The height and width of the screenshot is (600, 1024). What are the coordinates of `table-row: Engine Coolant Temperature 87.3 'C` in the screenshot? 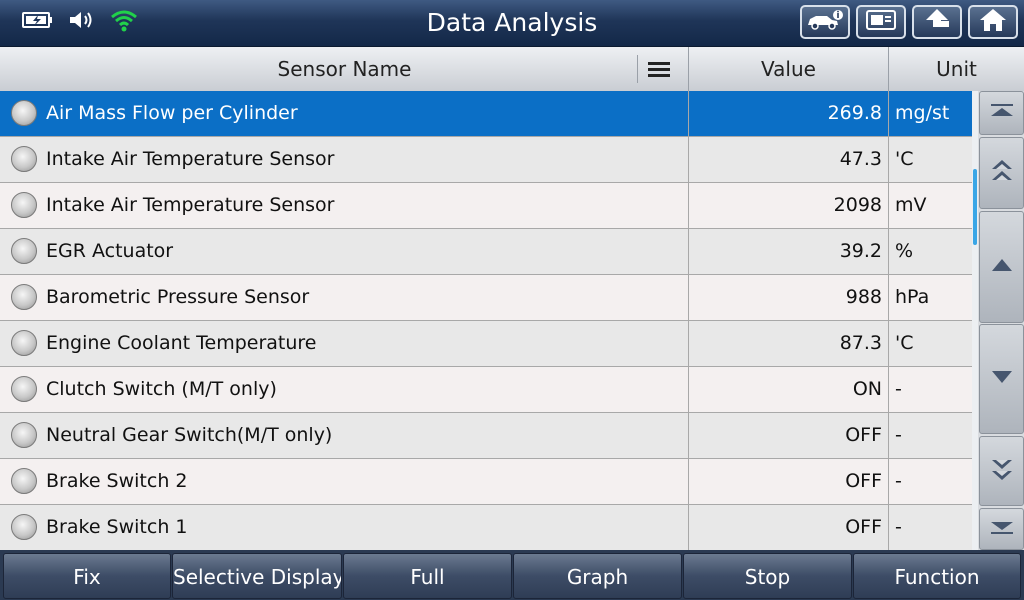 It's located at (486, 344).